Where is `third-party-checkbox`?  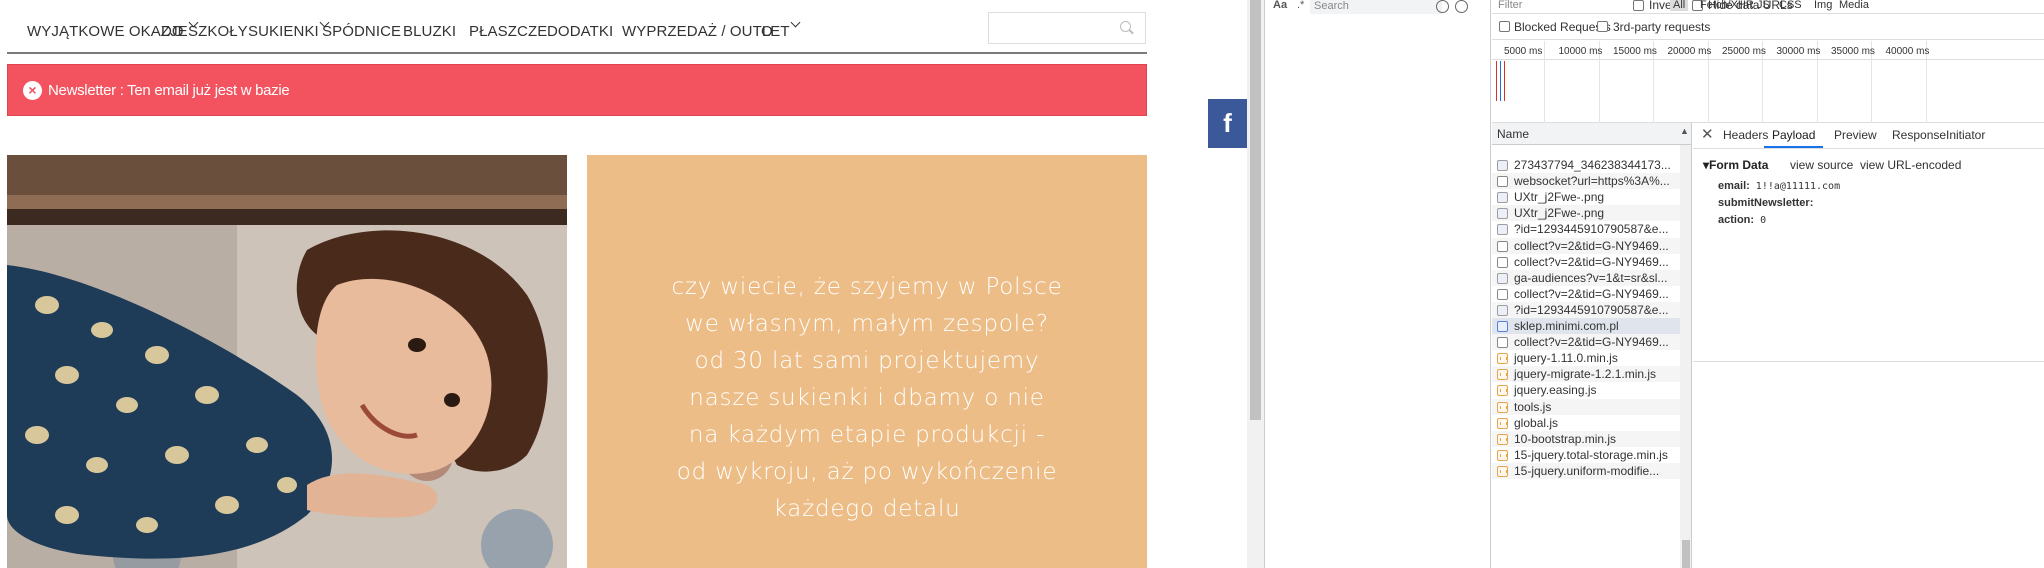
third-party-checkbox is located at coordinates (1602, 26).